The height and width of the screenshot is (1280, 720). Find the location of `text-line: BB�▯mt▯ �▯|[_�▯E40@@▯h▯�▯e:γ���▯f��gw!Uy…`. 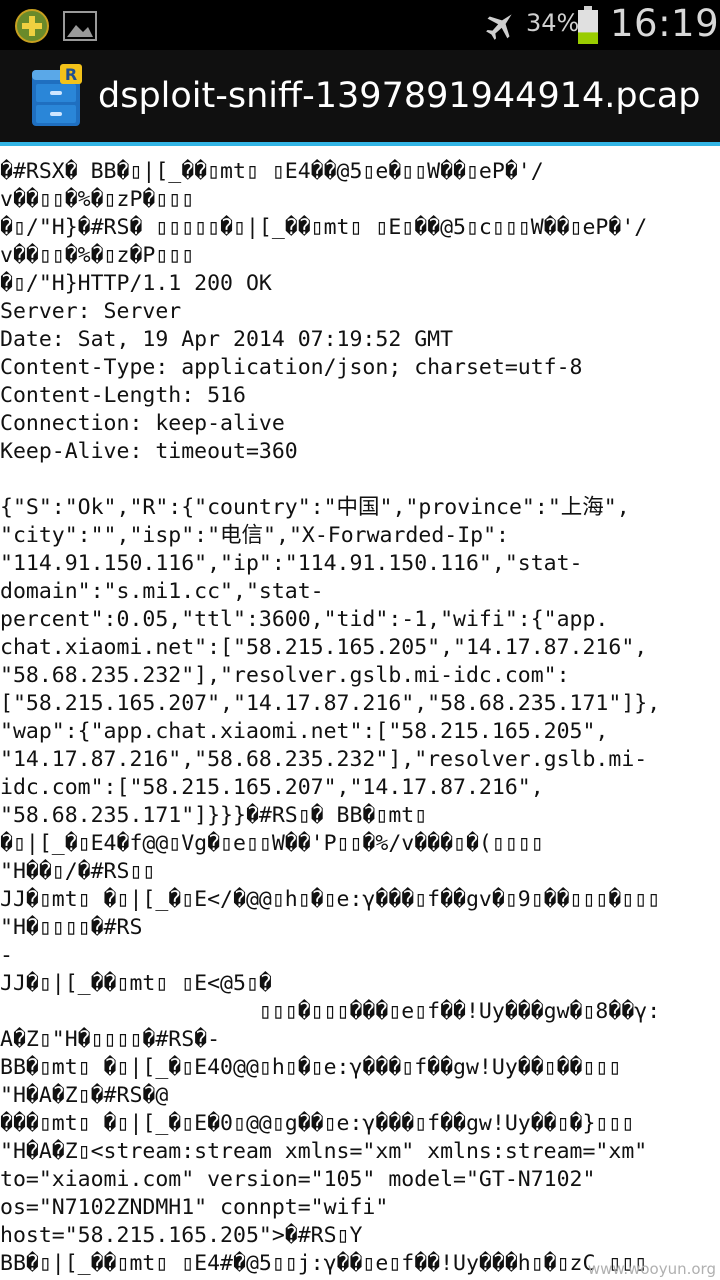

text-line: BB�▯mt▯ �▯|[_�▯E40@@▯h▯�▯e:γ���▯f��gw!Uy… is located at coordinates (311, 1067).